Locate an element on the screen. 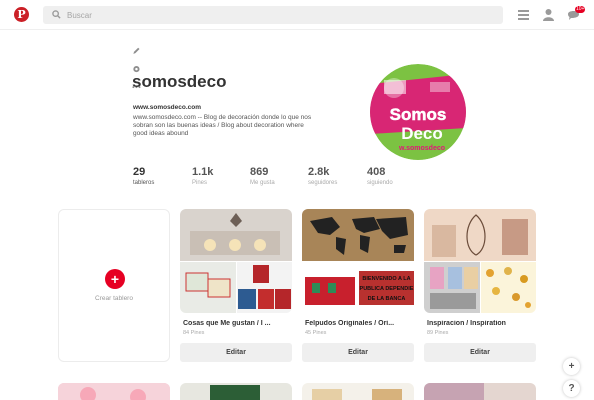 The height and width of the screenshot is (400, 594). stat-boards-label: tableros is located at coordinates (144, 183).